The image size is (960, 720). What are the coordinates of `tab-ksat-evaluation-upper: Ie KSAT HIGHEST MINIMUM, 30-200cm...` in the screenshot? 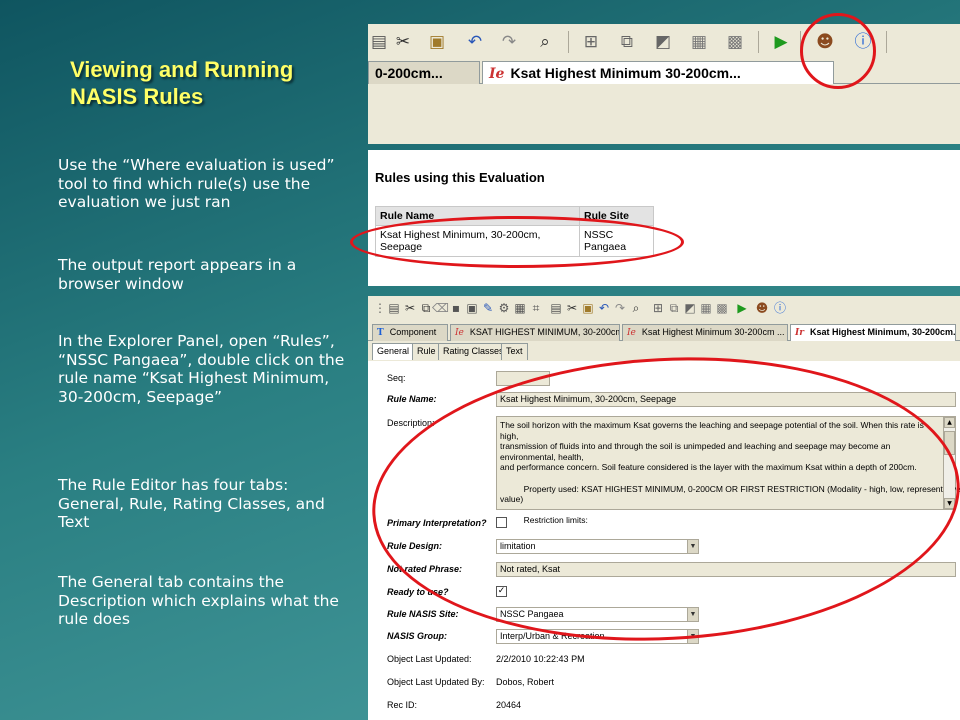 It's located at (535, 332).